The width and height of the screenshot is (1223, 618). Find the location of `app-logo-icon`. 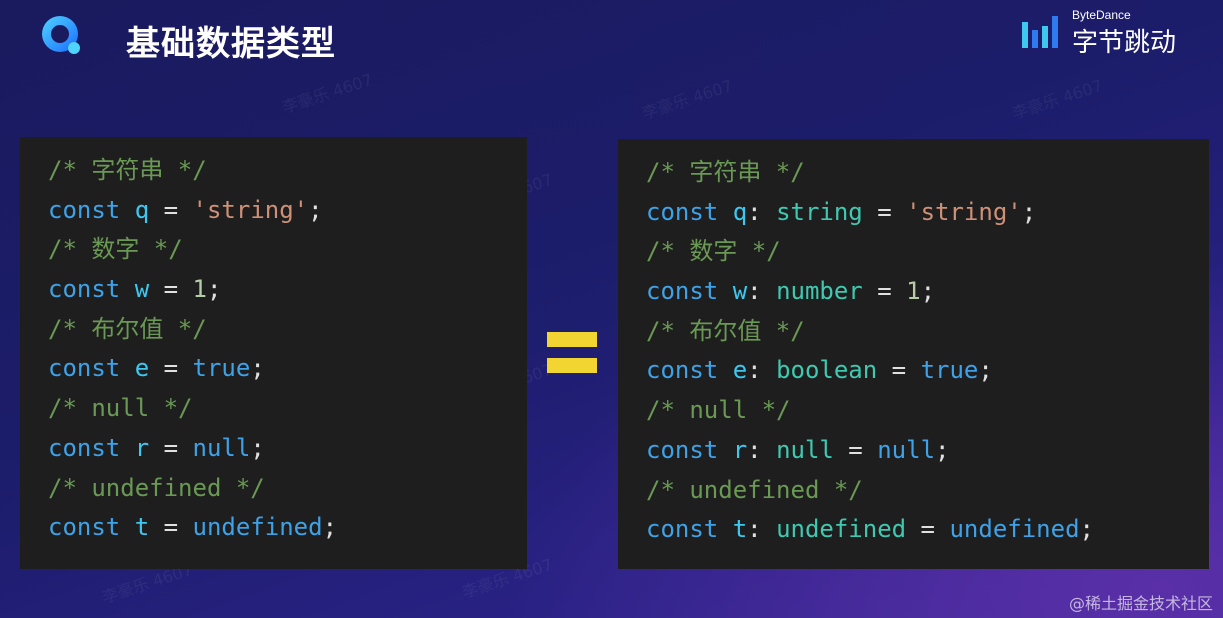

app-logo-icon is located at coordinates (61, 35).